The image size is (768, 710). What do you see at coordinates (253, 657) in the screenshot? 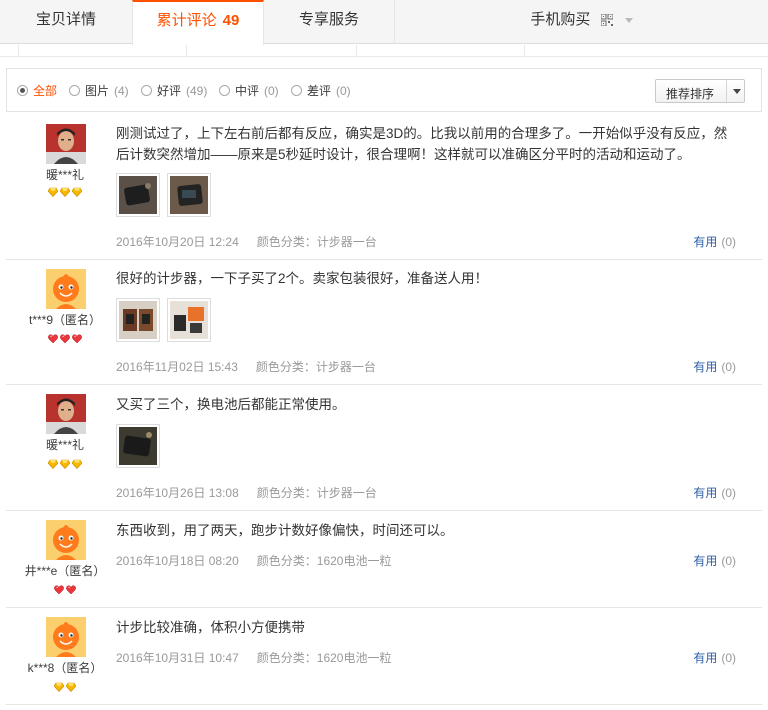
I see `review-meta: 2016年10月31日 10:47 颜色分类：1620电池一粒` at bounding box center [253, 657].